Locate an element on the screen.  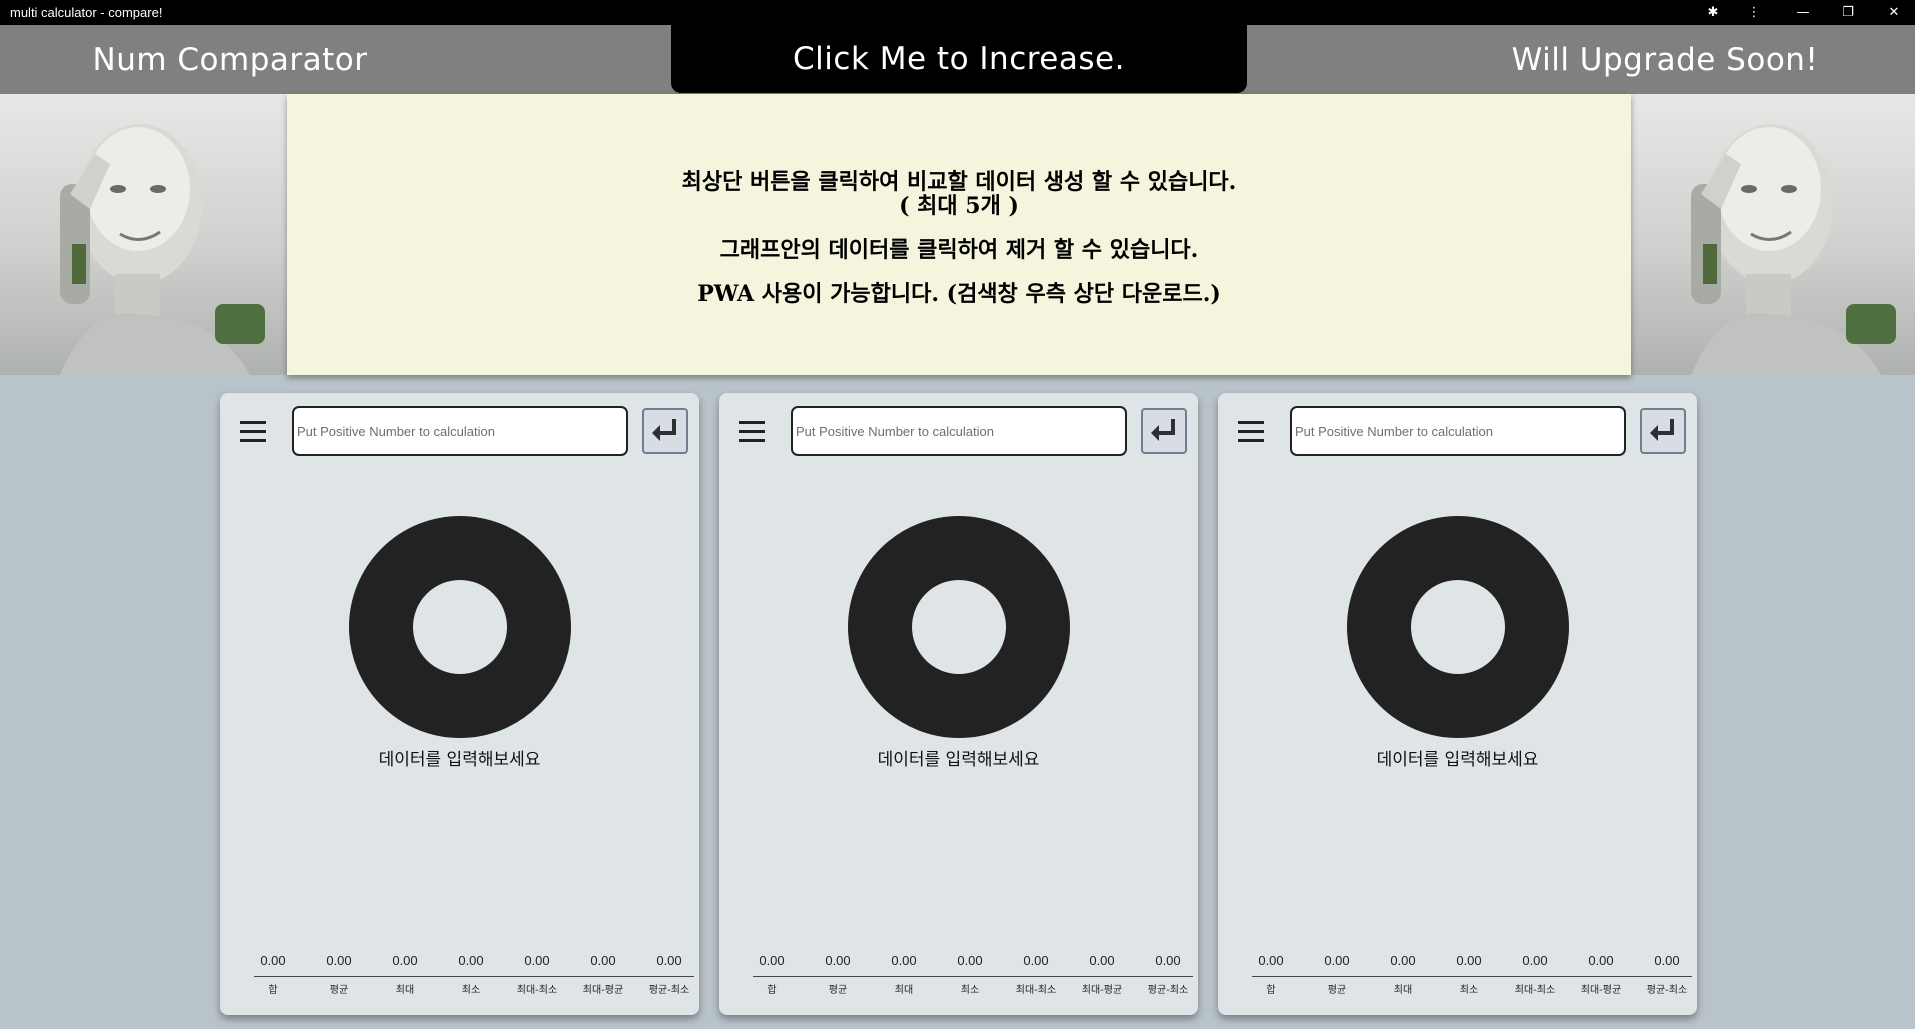
upgrade-notice: Will Upgrade Soon! is located at coordinates (1665, 59).